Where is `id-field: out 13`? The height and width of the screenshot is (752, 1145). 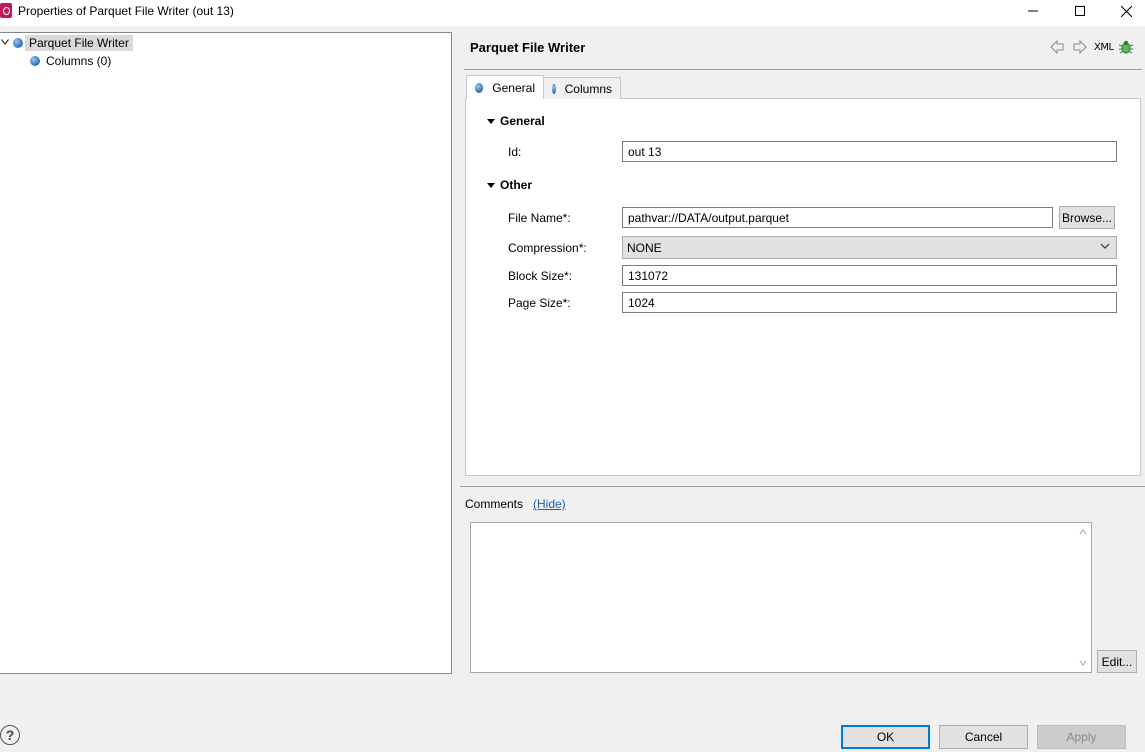
id-field: out 13 is located at coordinates (869, 151).